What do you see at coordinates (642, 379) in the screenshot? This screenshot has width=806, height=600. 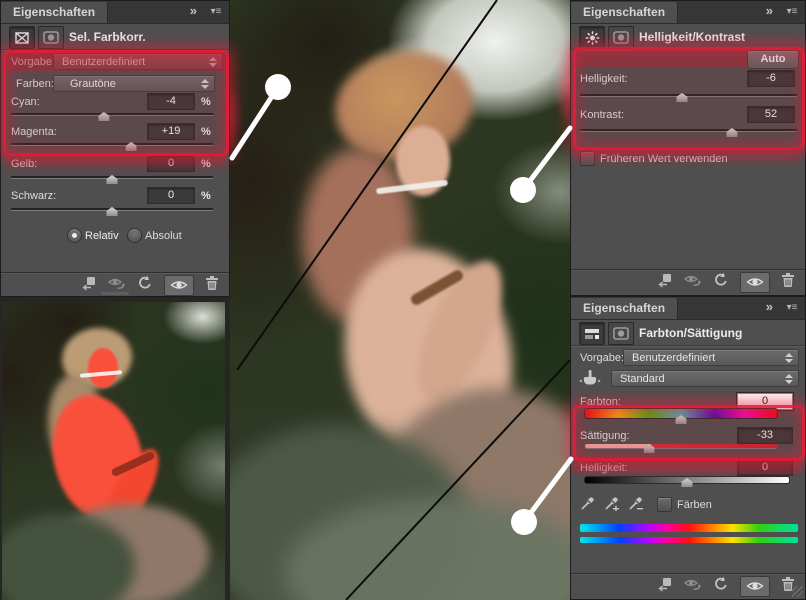 I see `channel-dropdown-value: Standard` at bounding box center [642, 379].